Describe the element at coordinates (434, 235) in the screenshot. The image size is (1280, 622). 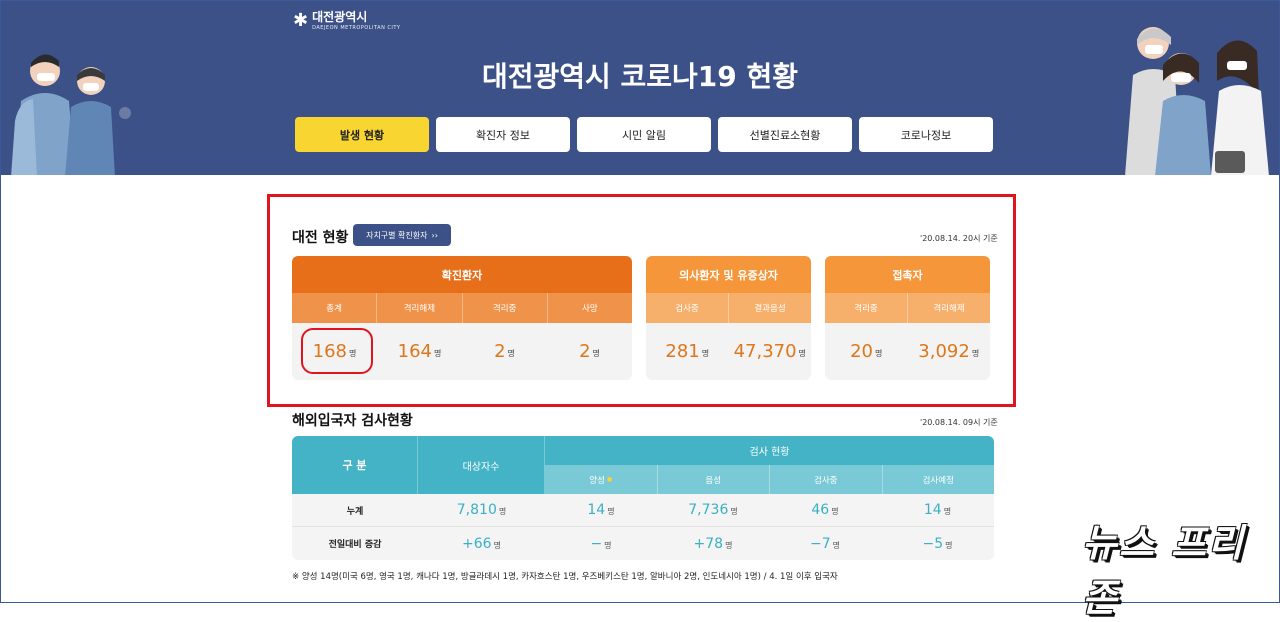
I see `double-chevron-right-icon: ››` at that location.